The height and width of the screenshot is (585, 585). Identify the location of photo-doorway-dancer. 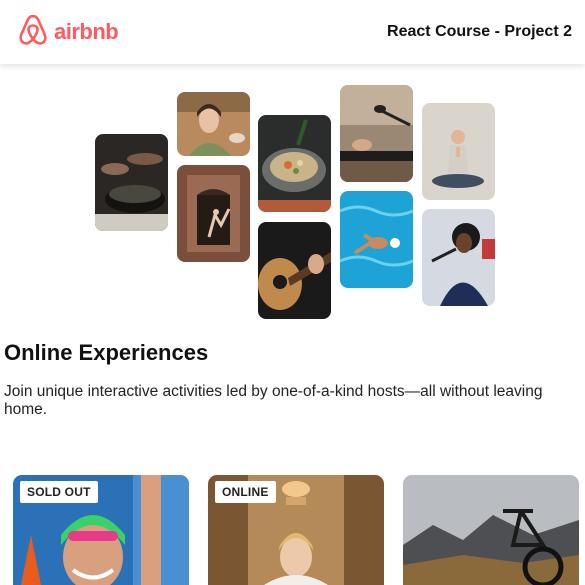
(213, 213).